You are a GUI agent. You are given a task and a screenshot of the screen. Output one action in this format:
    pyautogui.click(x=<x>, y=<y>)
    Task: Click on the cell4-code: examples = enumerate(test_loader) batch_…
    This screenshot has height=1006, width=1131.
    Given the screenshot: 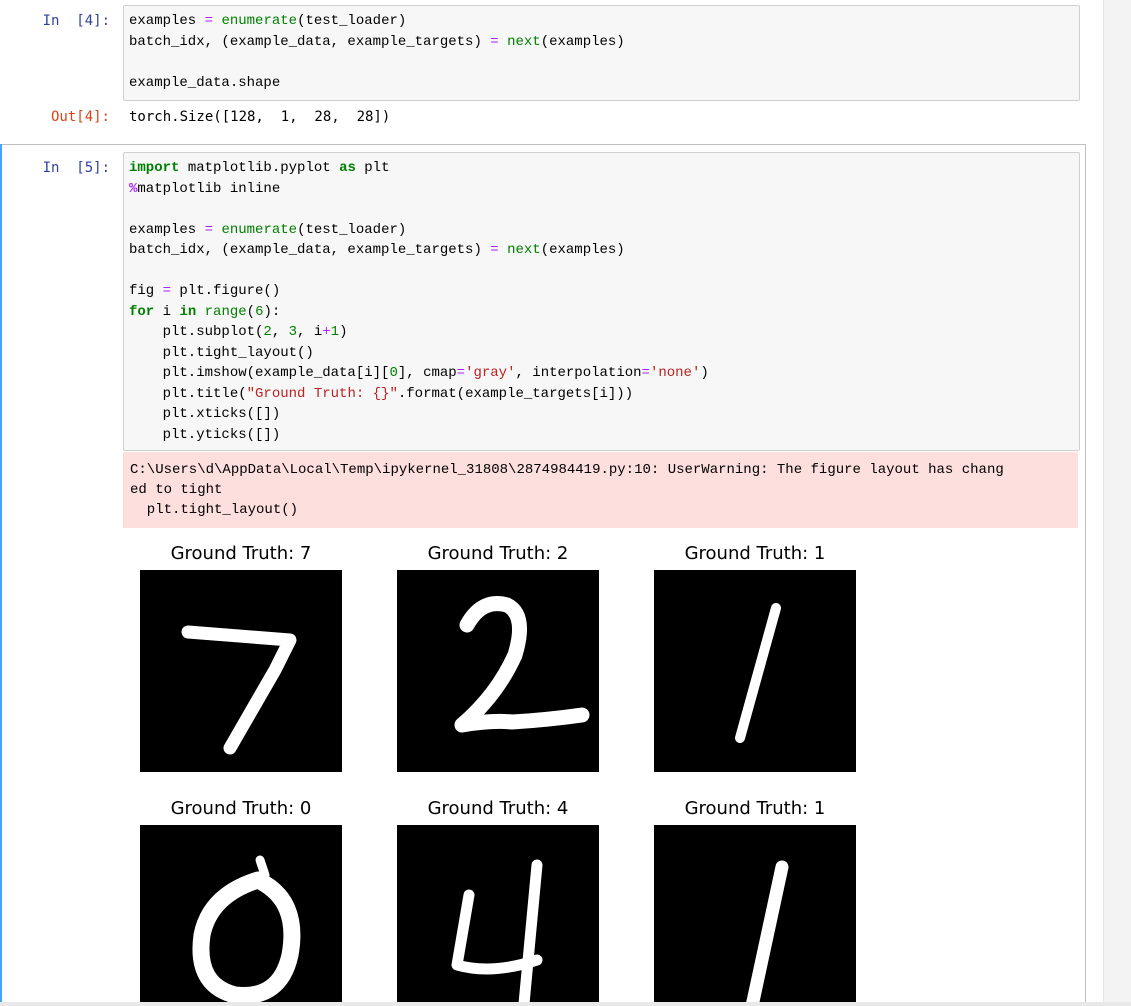 What is the action you would take?
    pyautogui.click(x=377, y=52)
    